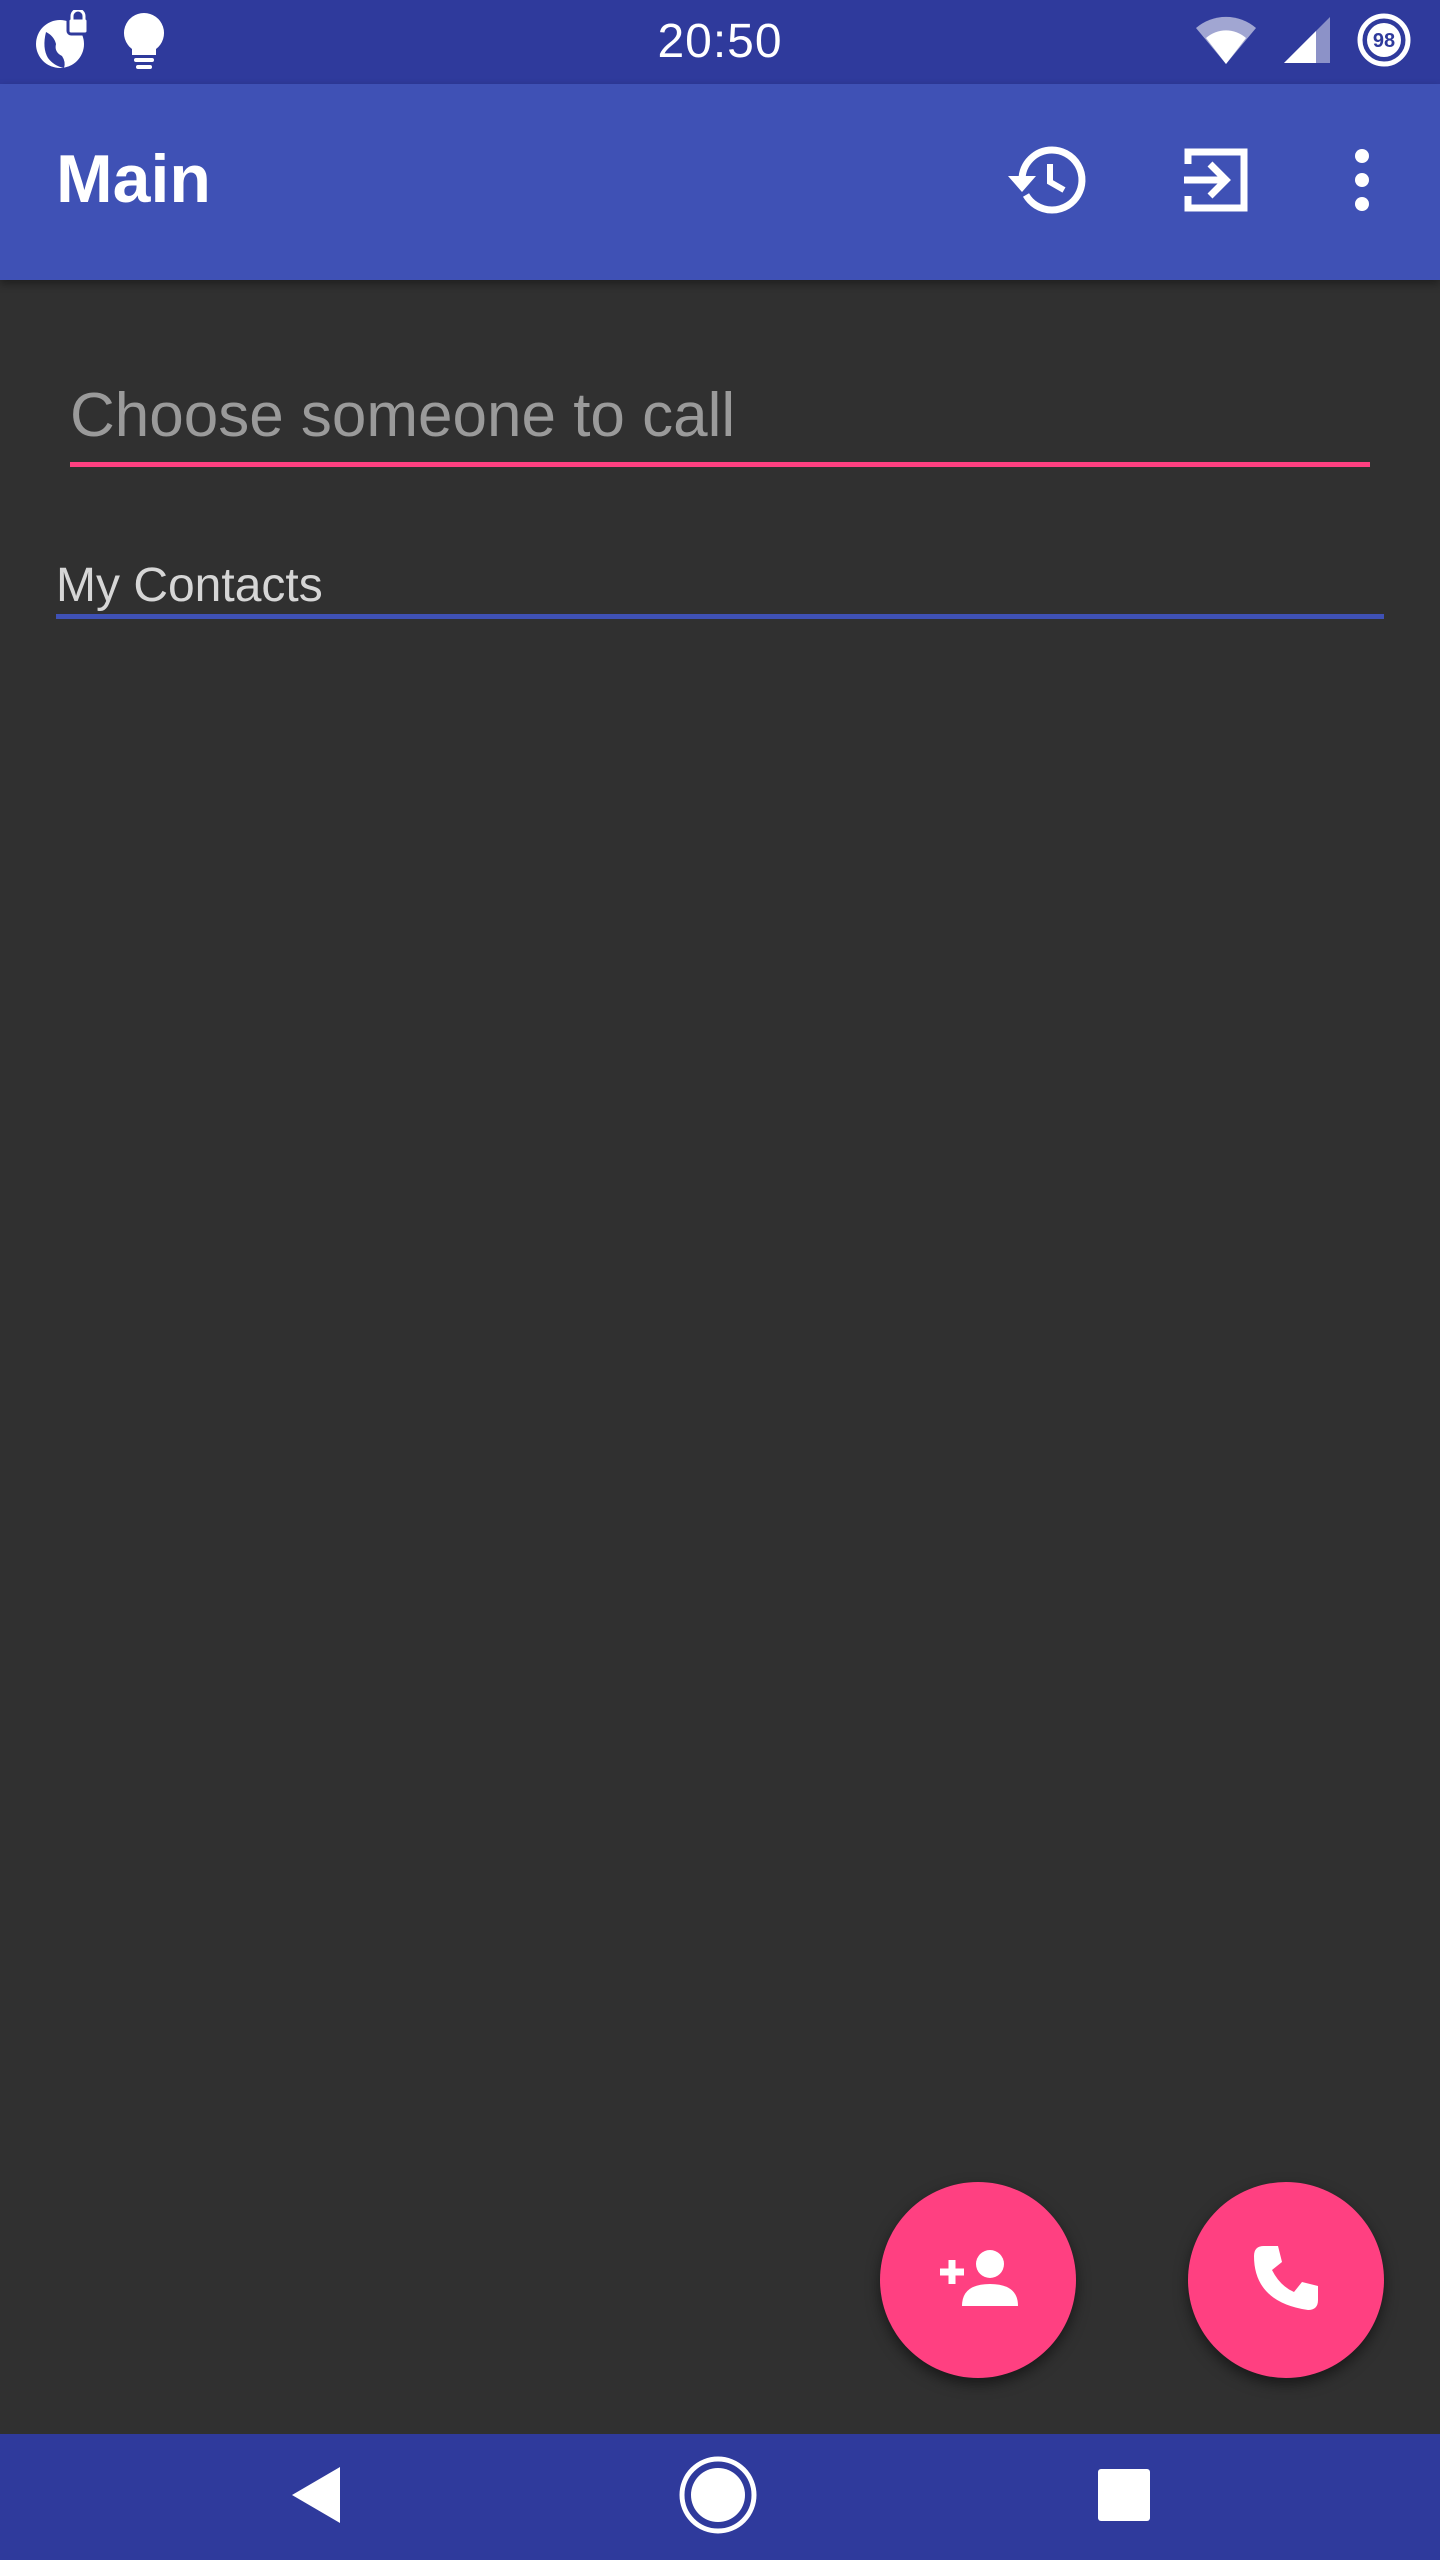 The width and height of the screenshot is (1440, 2560). What do you see at coordinates (1307, 42) in the screenshot?
I see `cell-signal-icon` at bounding box center [1307, 42].